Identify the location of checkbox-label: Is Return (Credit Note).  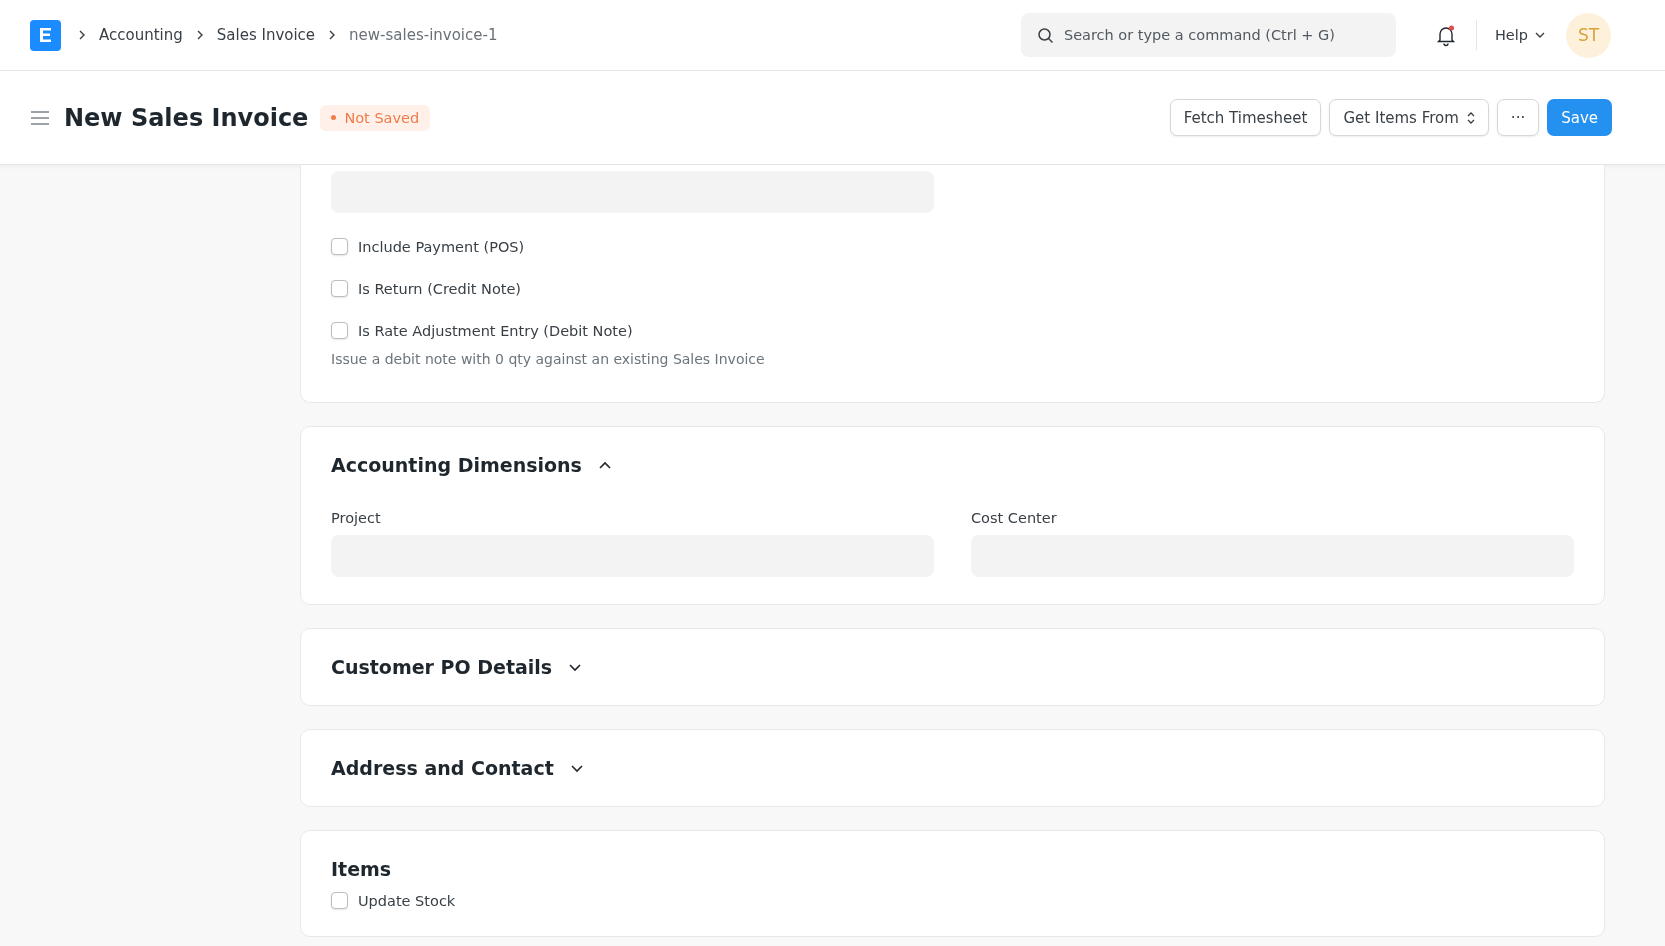
(440, 288).